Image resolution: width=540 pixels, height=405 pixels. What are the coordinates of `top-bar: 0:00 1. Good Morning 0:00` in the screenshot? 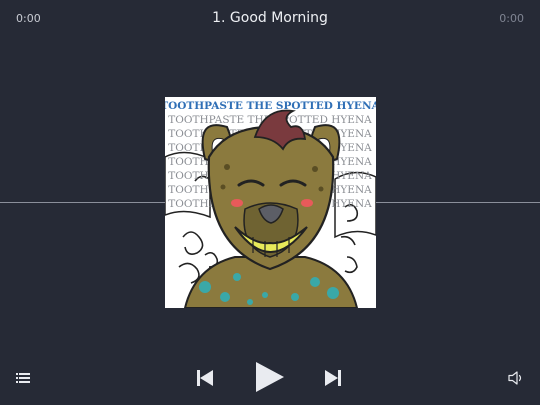 It's located at (270, 20).